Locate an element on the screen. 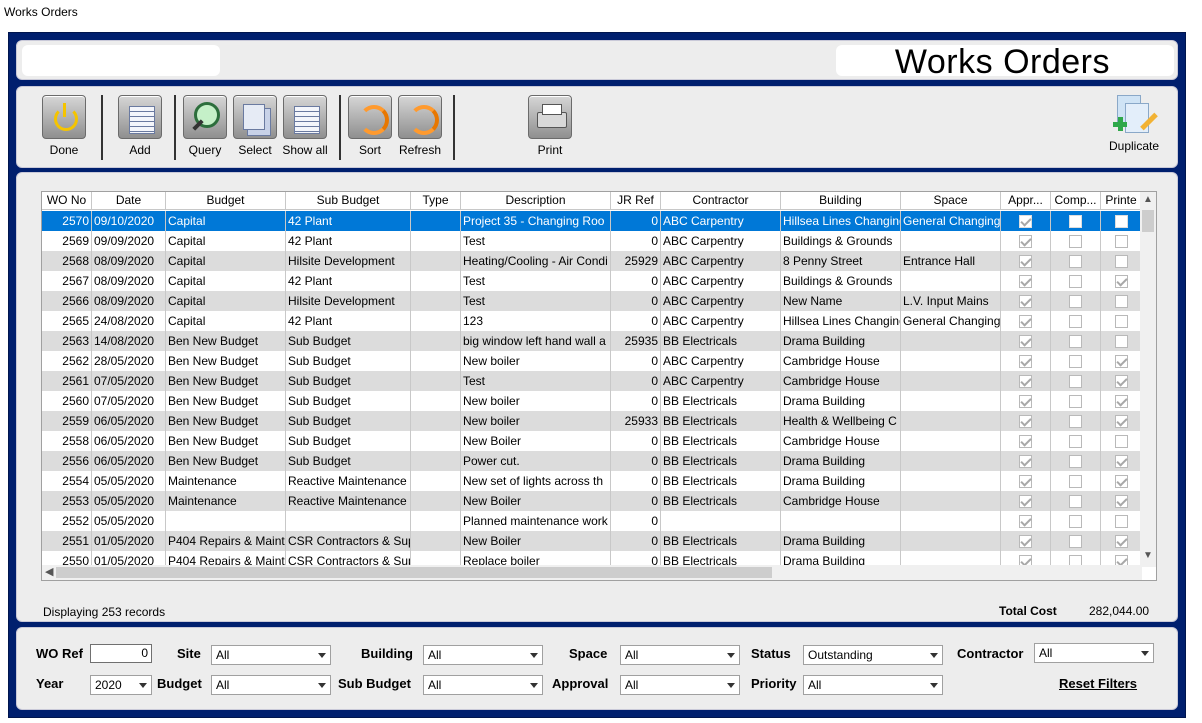  column-header: Date is located at coordinates (129, 201).